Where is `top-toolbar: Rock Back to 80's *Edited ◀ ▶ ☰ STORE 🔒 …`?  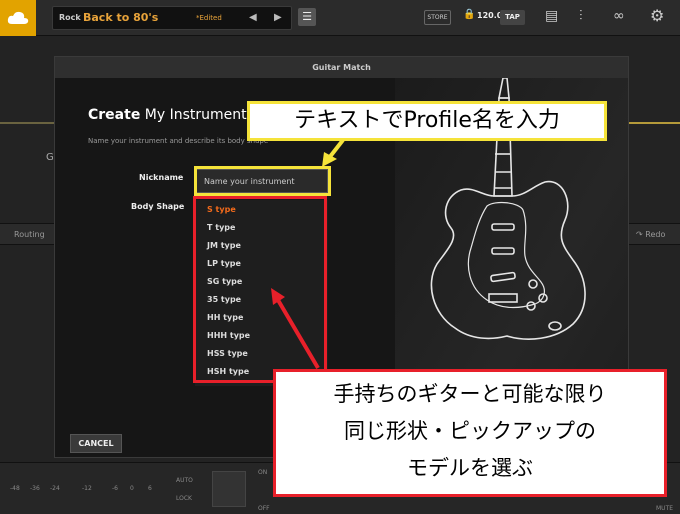
top-toolbar: Rock Back to 80's *Edited ◀ ▶ ☰ STORE 🔒 … is located at coordinates (340, 18).